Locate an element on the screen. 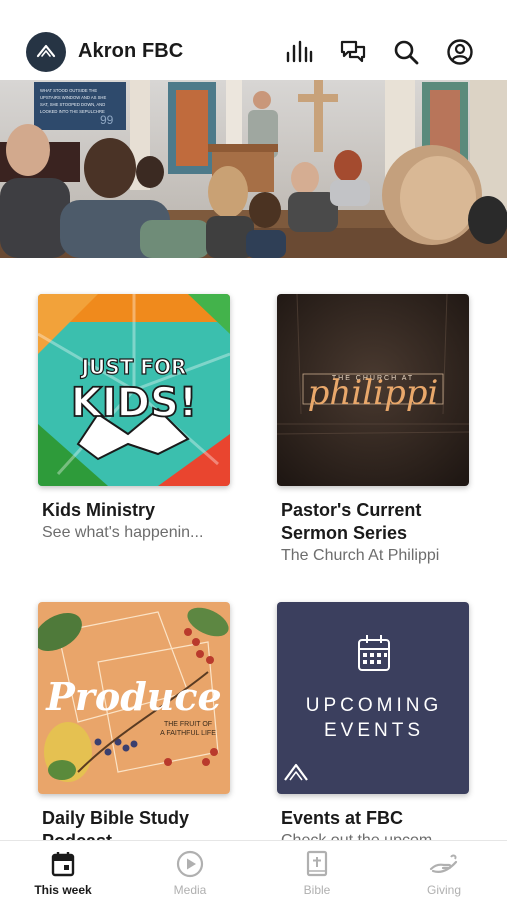 The image size is (507, 900). play-circle-icon is located at coordinates (190, 864).